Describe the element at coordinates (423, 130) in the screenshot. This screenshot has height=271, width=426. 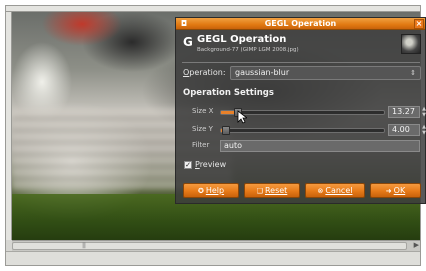
I see `size-y-spin-arrows-icon: ▲ ▼` at that location.